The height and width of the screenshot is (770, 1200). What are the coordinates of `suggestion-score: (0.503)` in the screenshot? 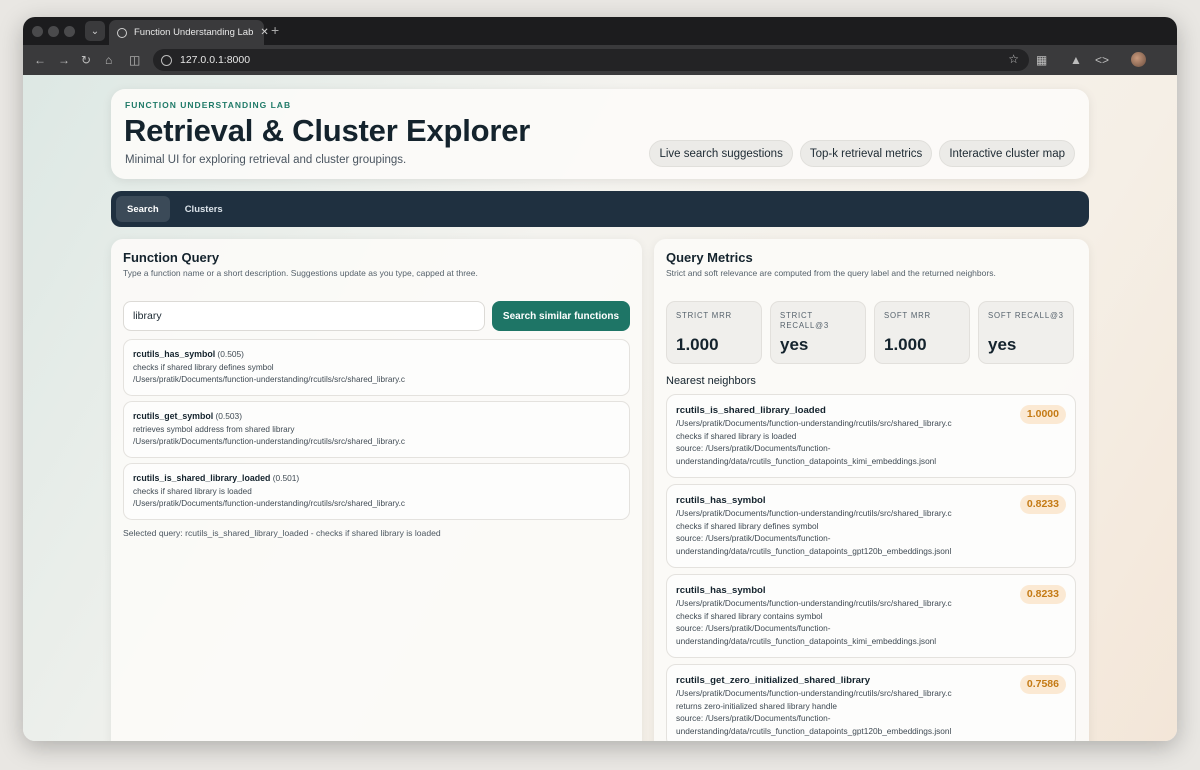 It's located at (229, 416).